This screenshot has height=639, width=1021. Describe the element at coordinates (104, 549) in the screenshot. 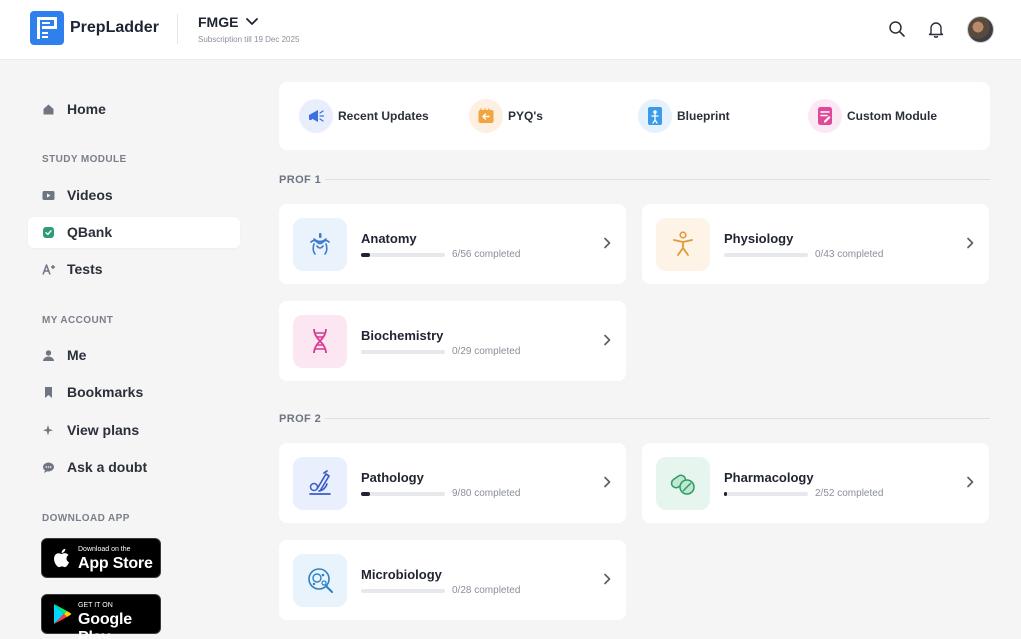

I see `app-store-caption: Download on the` at that location.